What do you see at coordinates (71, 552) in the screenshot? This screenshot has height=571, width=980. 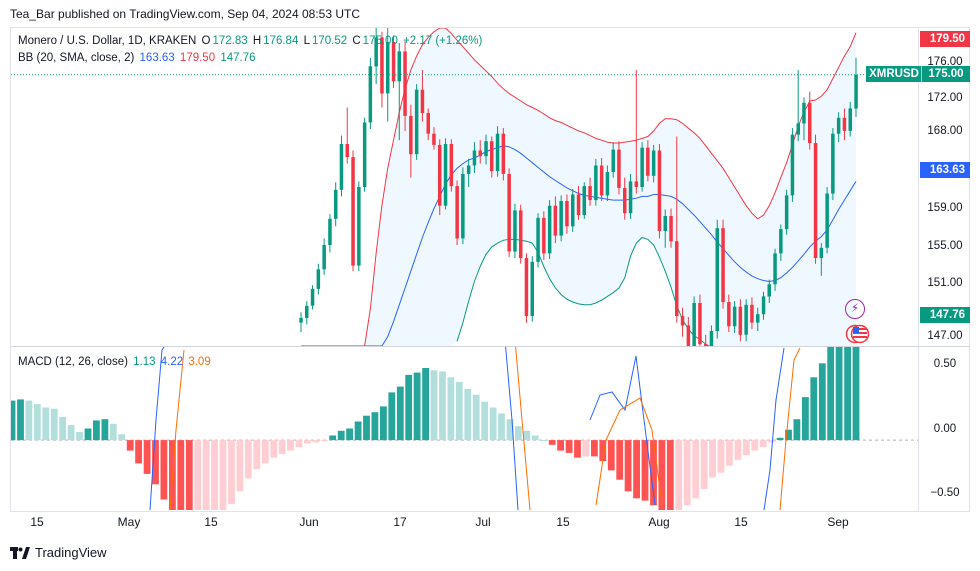 I see `footer-brand: TradingView` at bounding box center [71, 552].